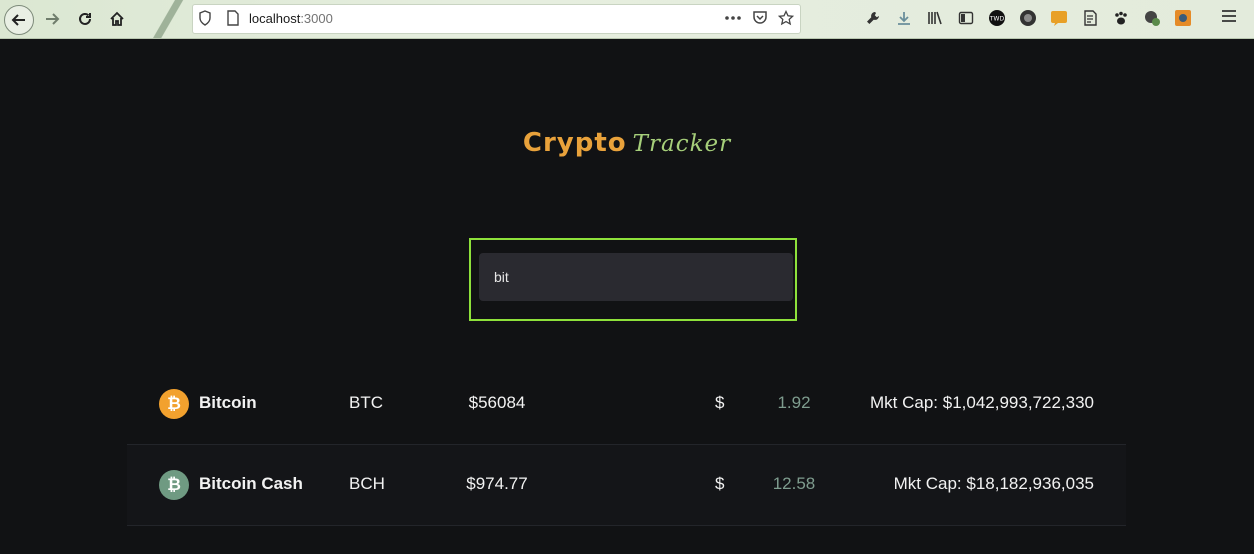 The width and height of the screenshot is (1254, 554). I want to click on svg-text: TWD, so click(997, 19).